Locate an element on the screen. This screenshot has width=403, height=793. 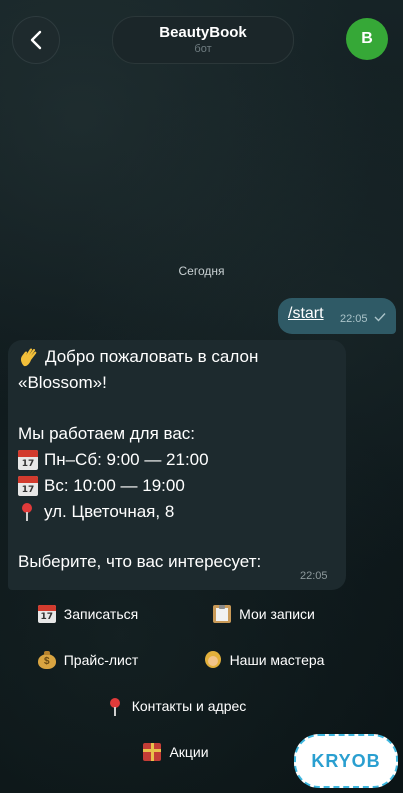
message-line: Вс: 10:00 — 19:00 is located at coordinates (101, 486).